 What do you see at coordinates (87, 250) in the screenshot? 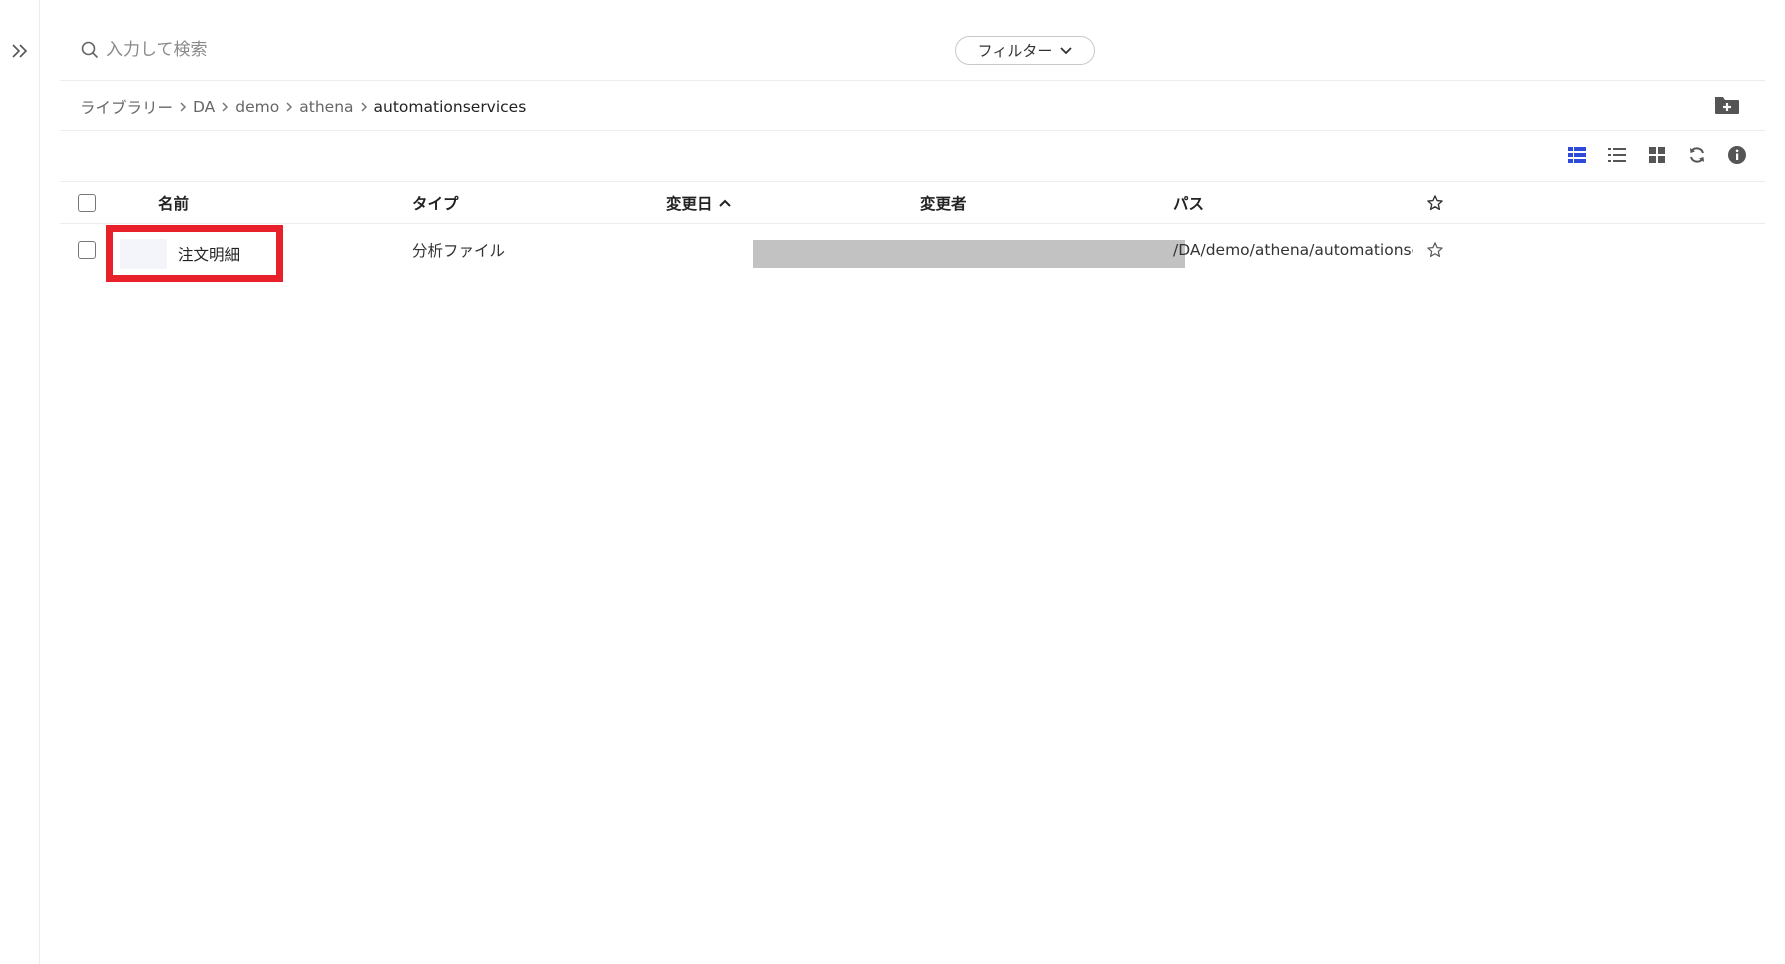
I see `row-checkbox` at bounding box center [87, 250].